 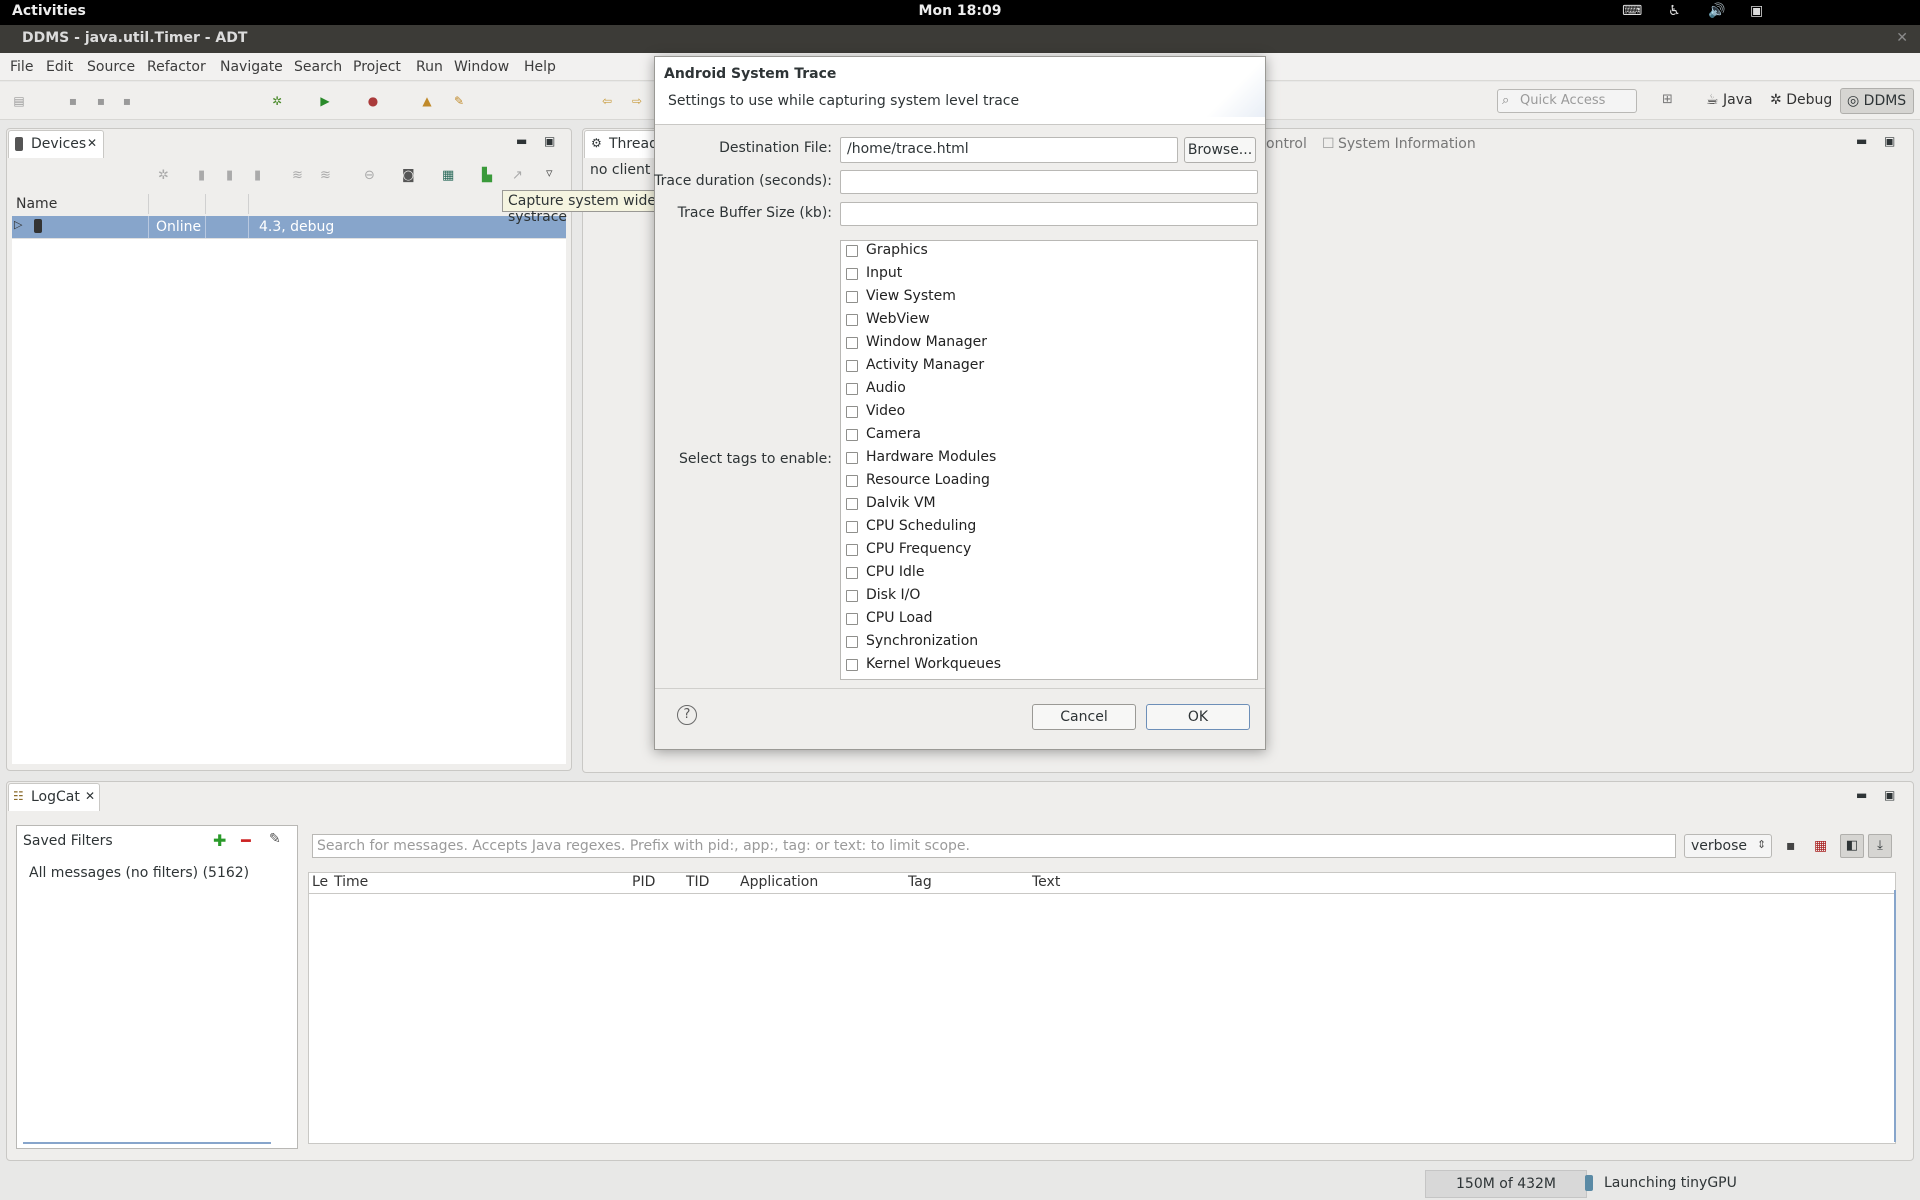 I want to click on quick-access-input: ⌕ Quick Access, so click(x=1567, y=101).